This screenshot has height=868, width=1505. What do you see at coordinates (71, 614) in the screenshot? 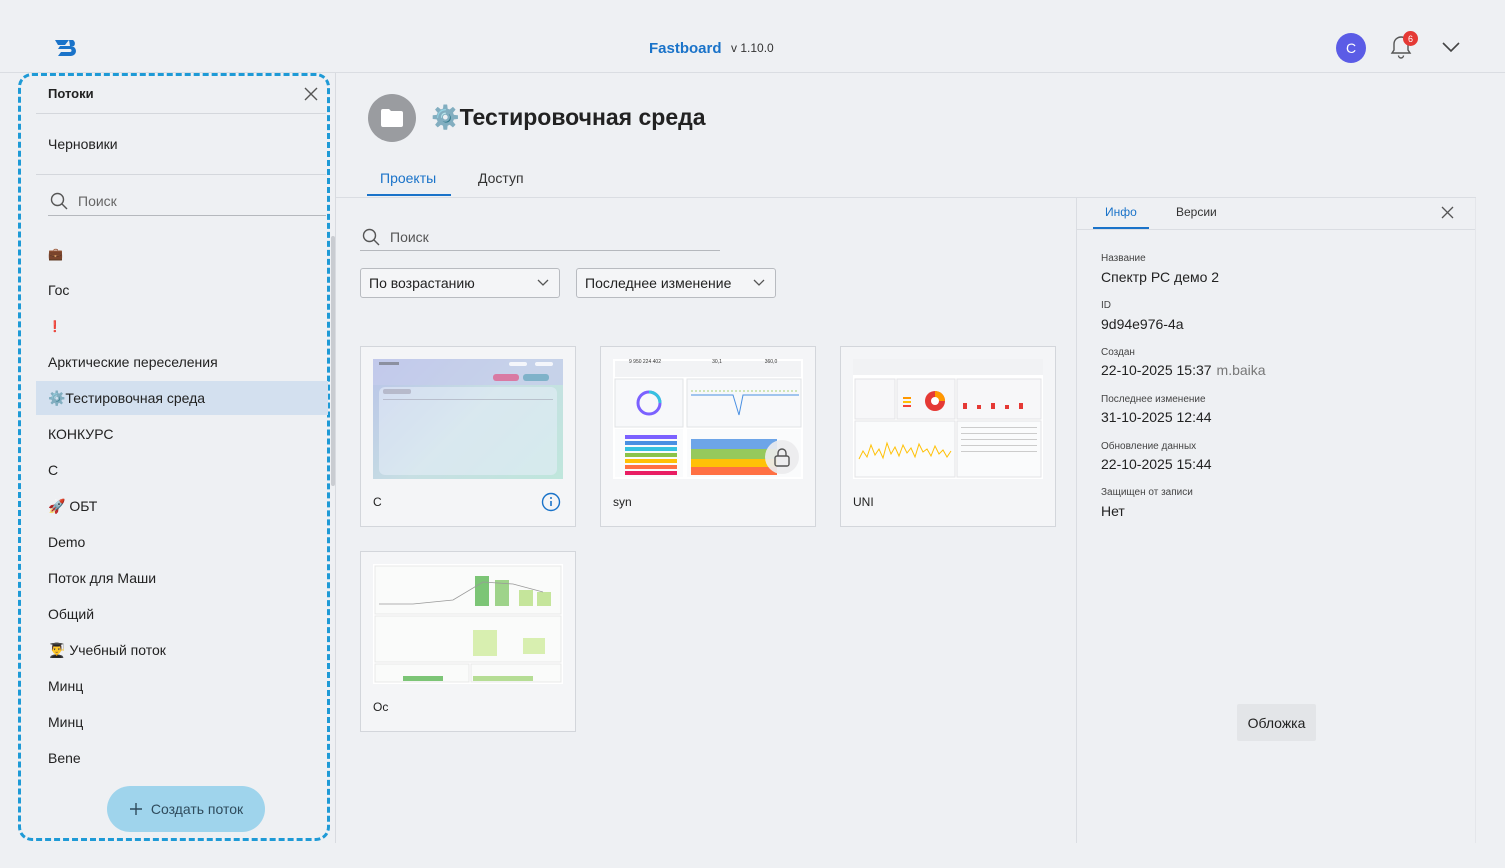
I see `sidebar-item-label: Общий` at bounding box center [71, 614].